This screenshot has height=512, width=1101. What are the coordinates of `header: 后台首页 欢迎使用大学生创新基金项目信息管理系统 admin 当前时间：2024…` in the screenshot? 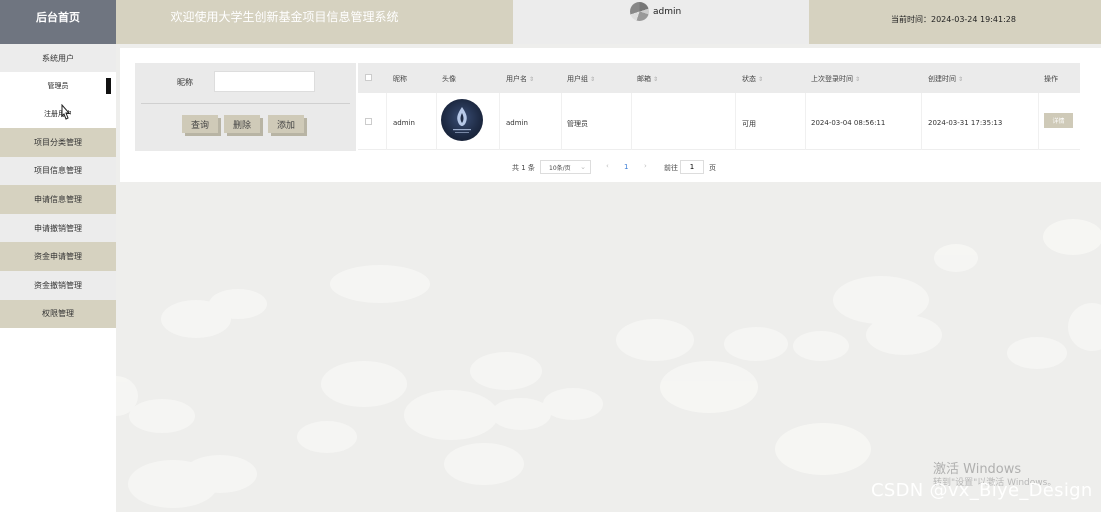 It's located at (550, 22).